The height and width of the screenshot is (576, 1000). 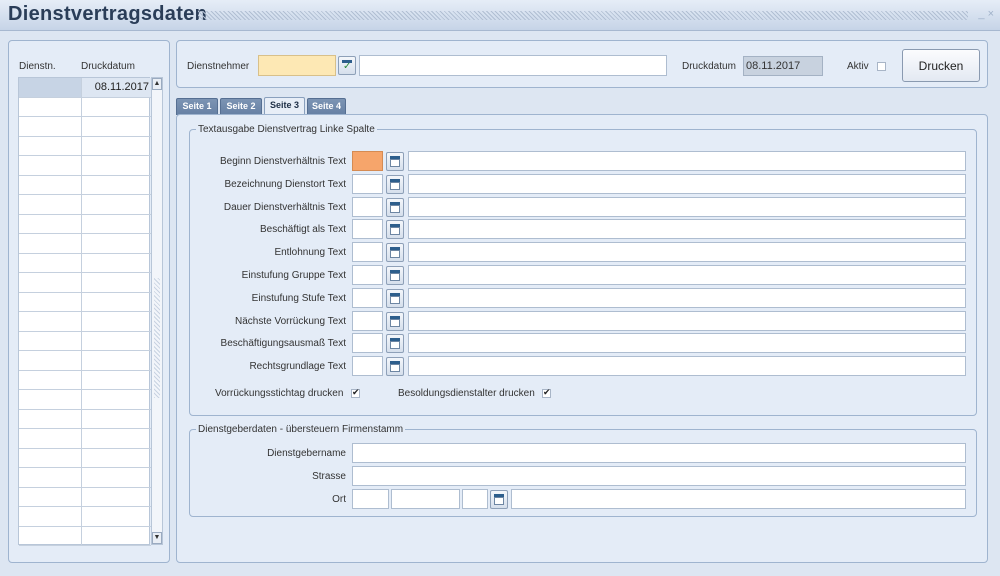 I want to click on dienstnehmer-lookup-button: ✓, so click(x=347, y=65).